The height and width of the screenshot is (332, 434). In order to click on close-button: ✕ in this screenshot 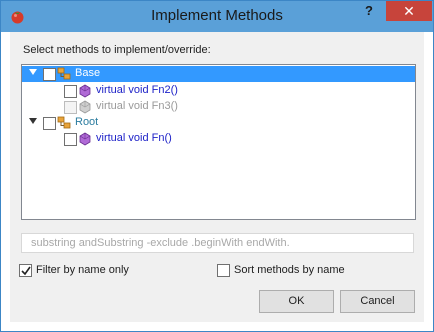, I will do `click(409, 11)`.